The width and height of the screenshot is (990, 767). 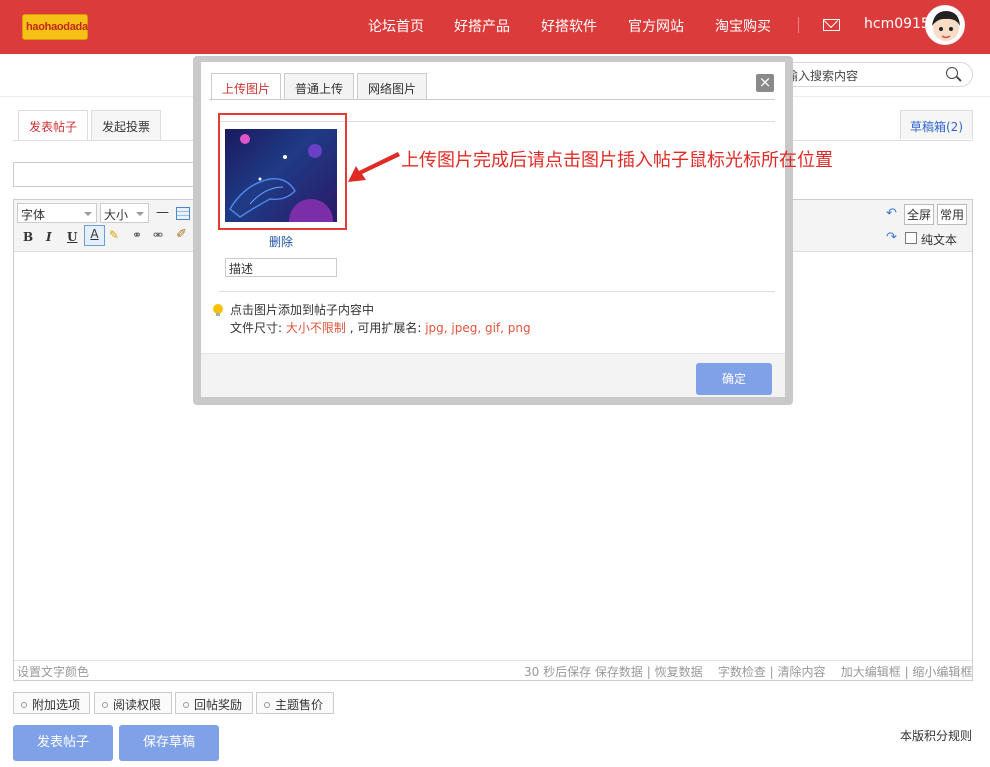 I want to click on horizontal-rule-icon: —, so click(x=162, y=212).